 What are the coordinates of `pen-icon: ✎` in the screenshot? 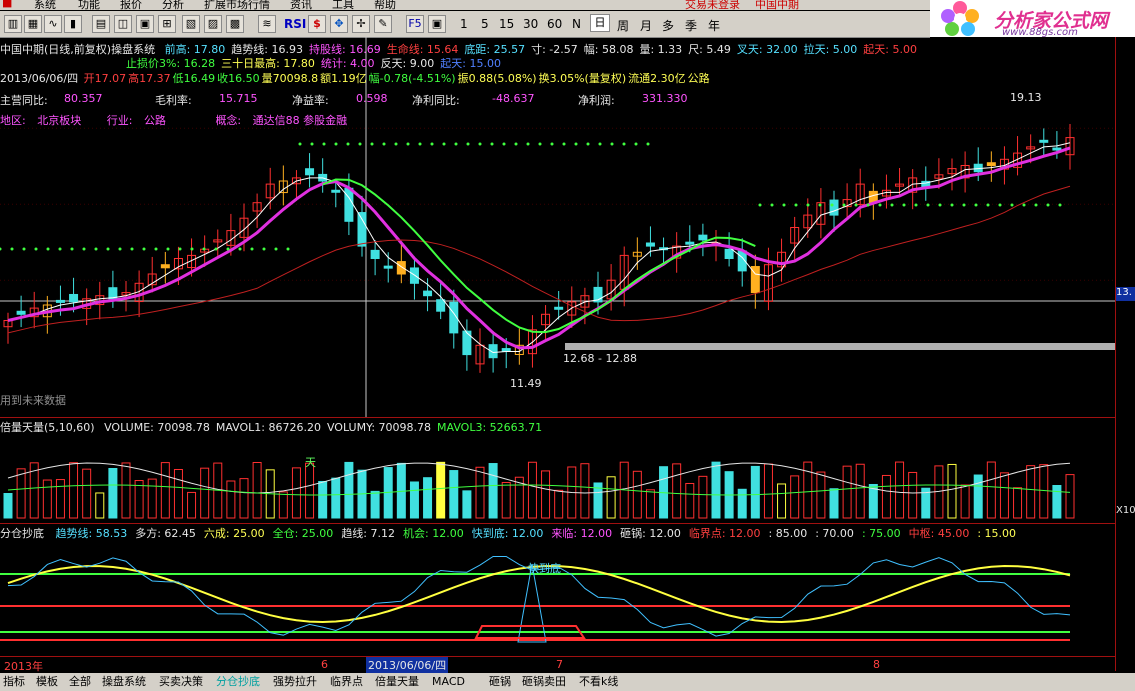 It's located at (383, 24).